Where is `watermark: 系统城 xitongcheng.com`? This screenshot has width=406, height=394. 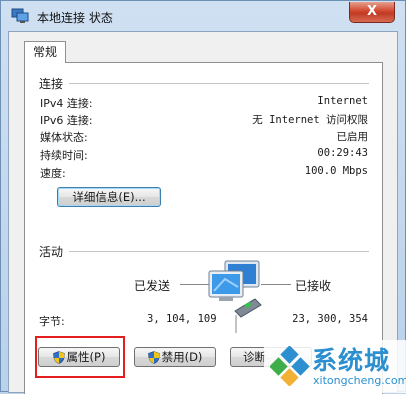 watermark: 系统城 xitongcheng.com is located at coordinates (335, 366).